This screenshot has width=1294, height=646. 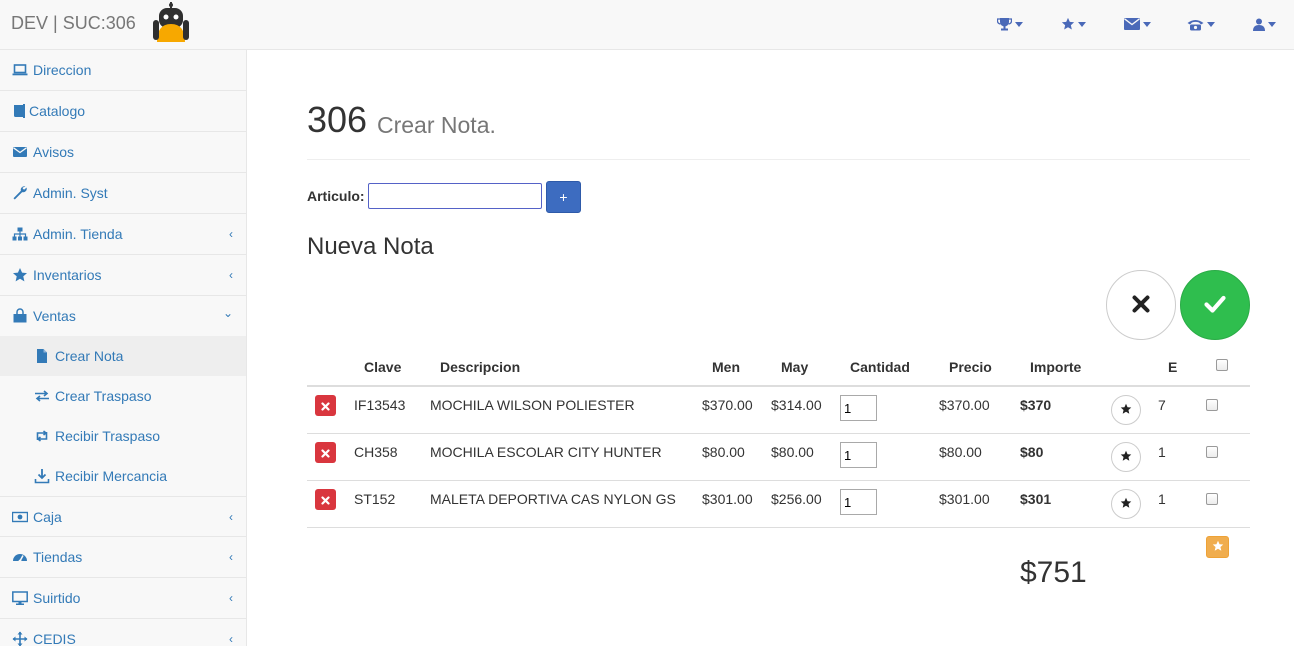 I want to click on user-icon, so click(x=1259, y=24).